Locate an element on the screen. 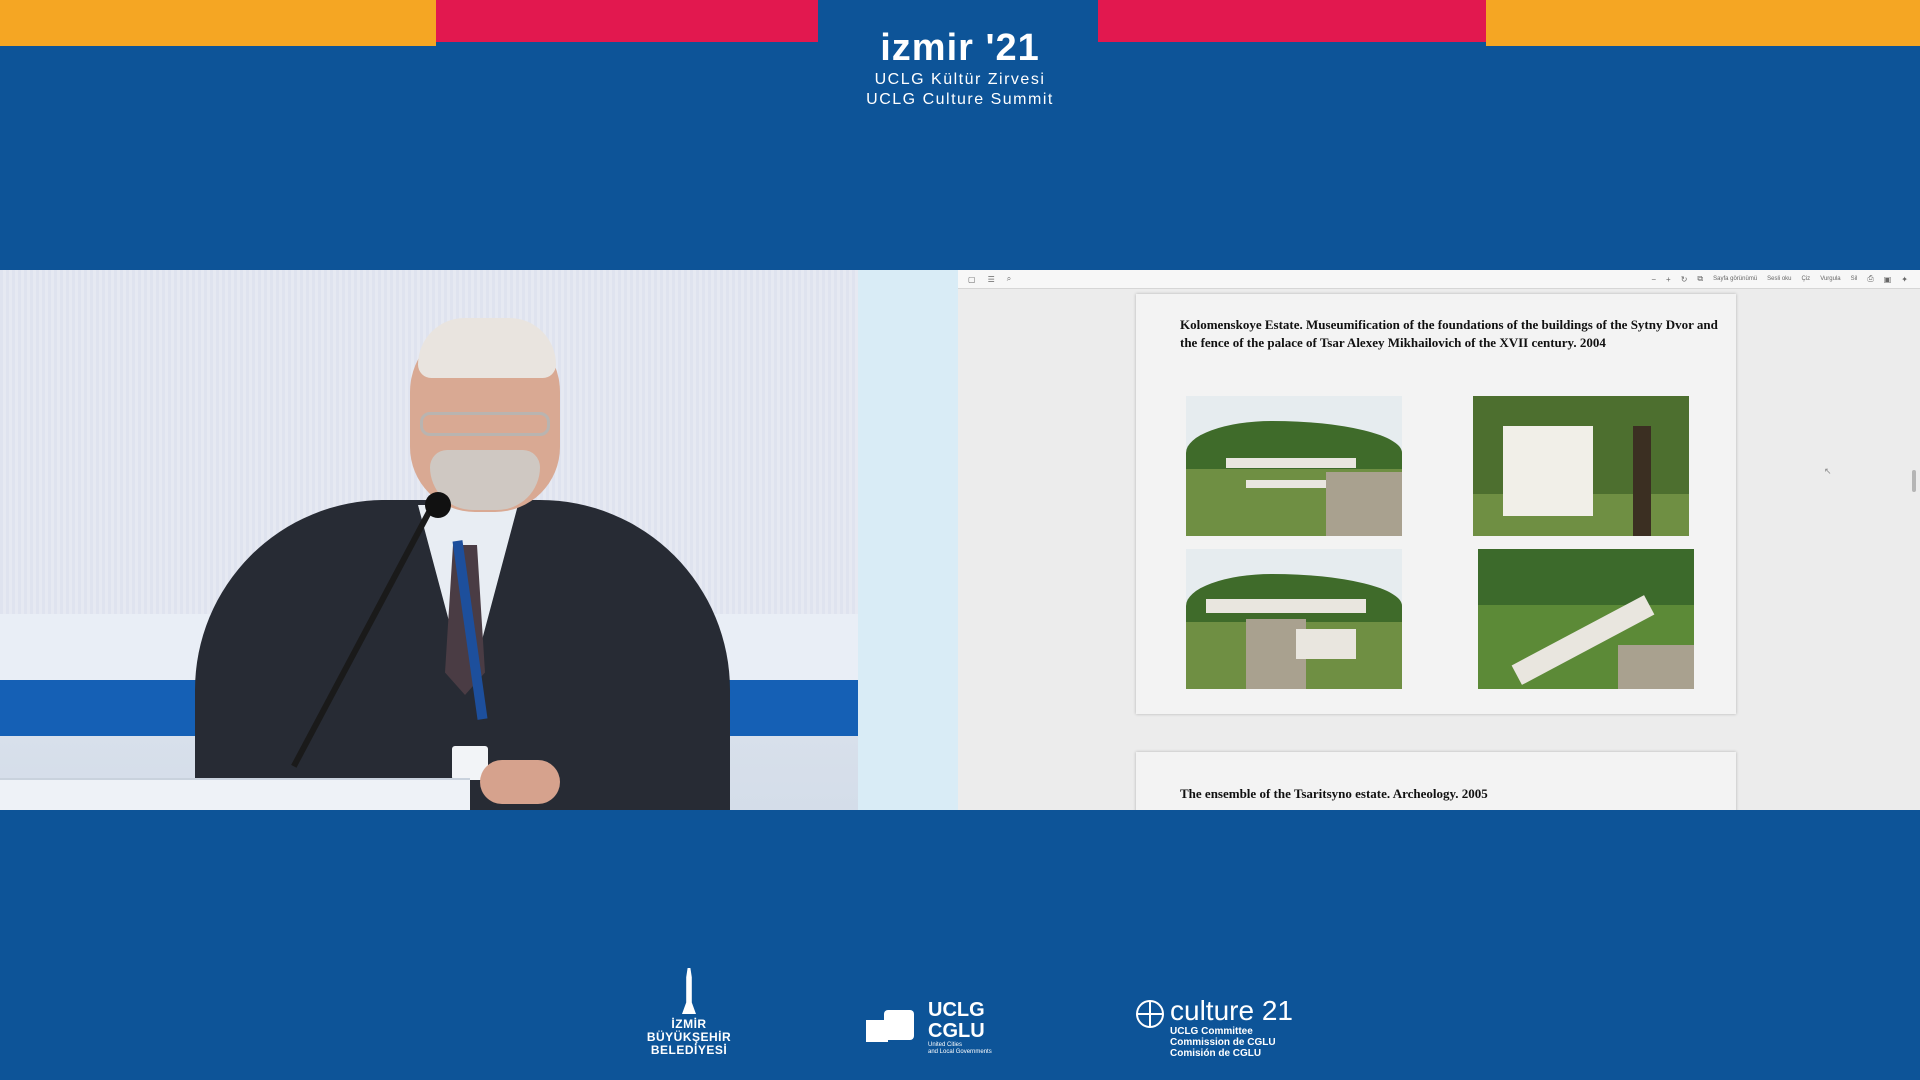 The height and width of the screenshot is (1080, 1920). highlight-button: Vurgula is located at coordinates (1830, 279).